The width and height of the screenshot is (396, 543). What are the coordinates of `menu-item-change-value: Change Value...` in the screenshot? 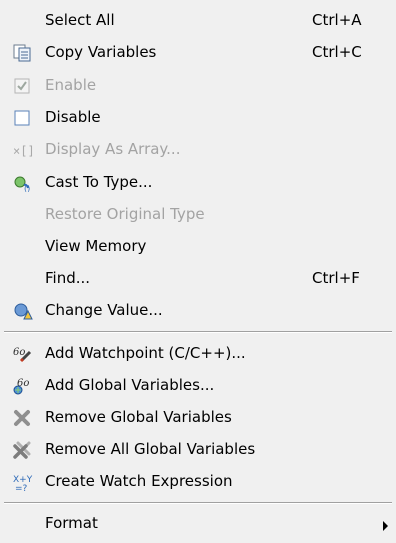 It's located at (198, 311).